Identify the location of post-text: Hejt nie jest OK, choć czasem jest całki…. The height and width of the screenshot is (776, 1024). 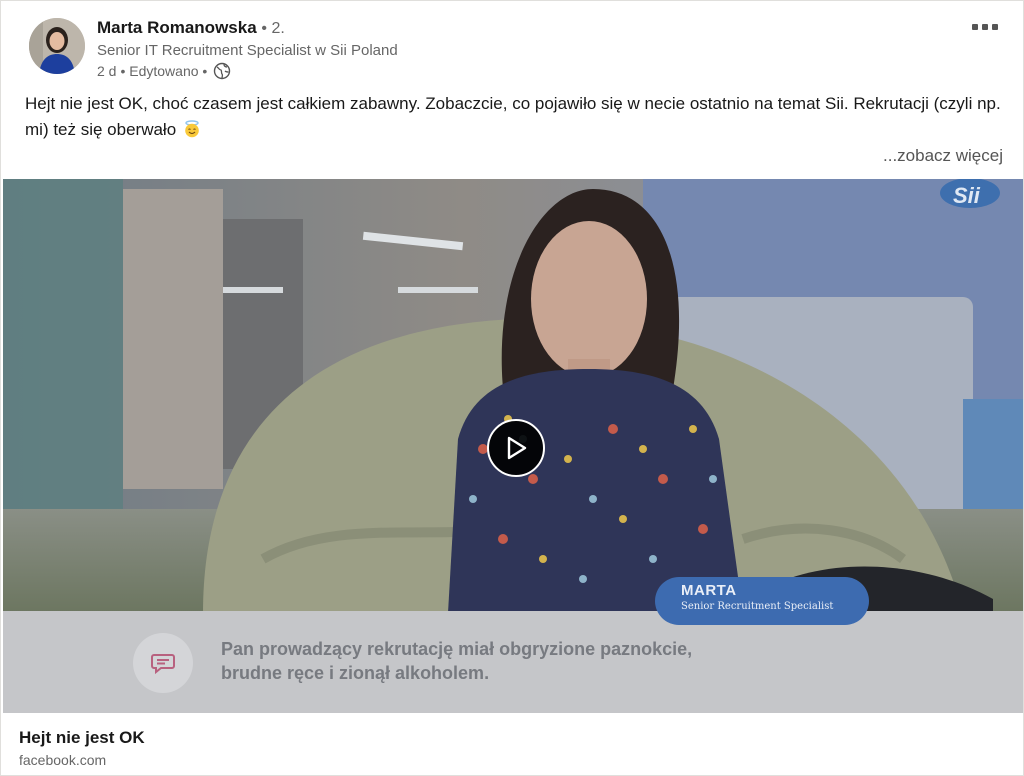
(513, 116).